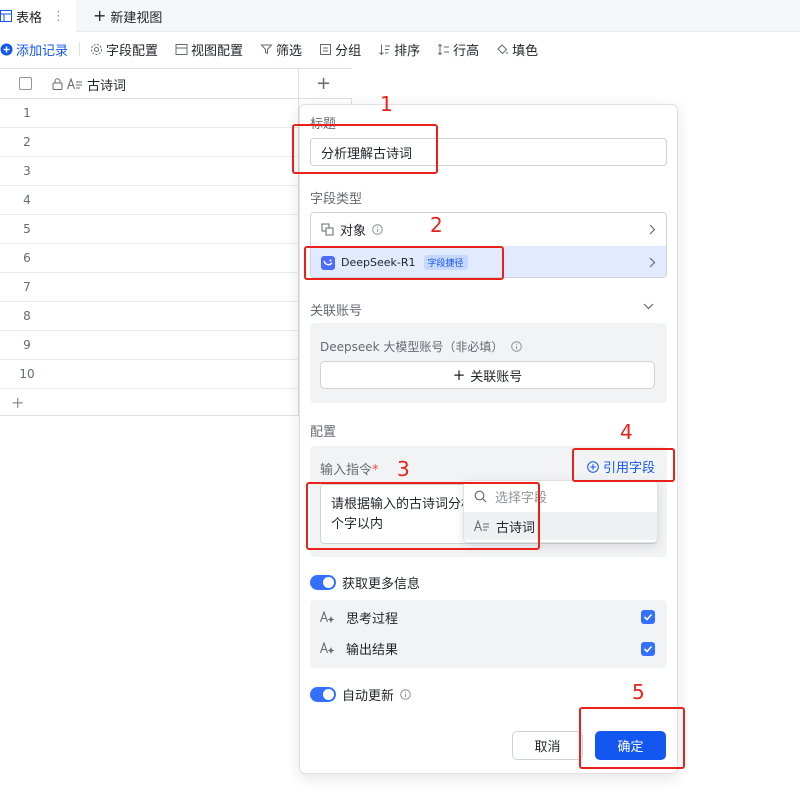 The width and height of the screenshot is (800, 808). What do you see at coordinates (466, 51) in the screenshot?
I see `row-height-label: 行高` at bounding box center [466, 51].